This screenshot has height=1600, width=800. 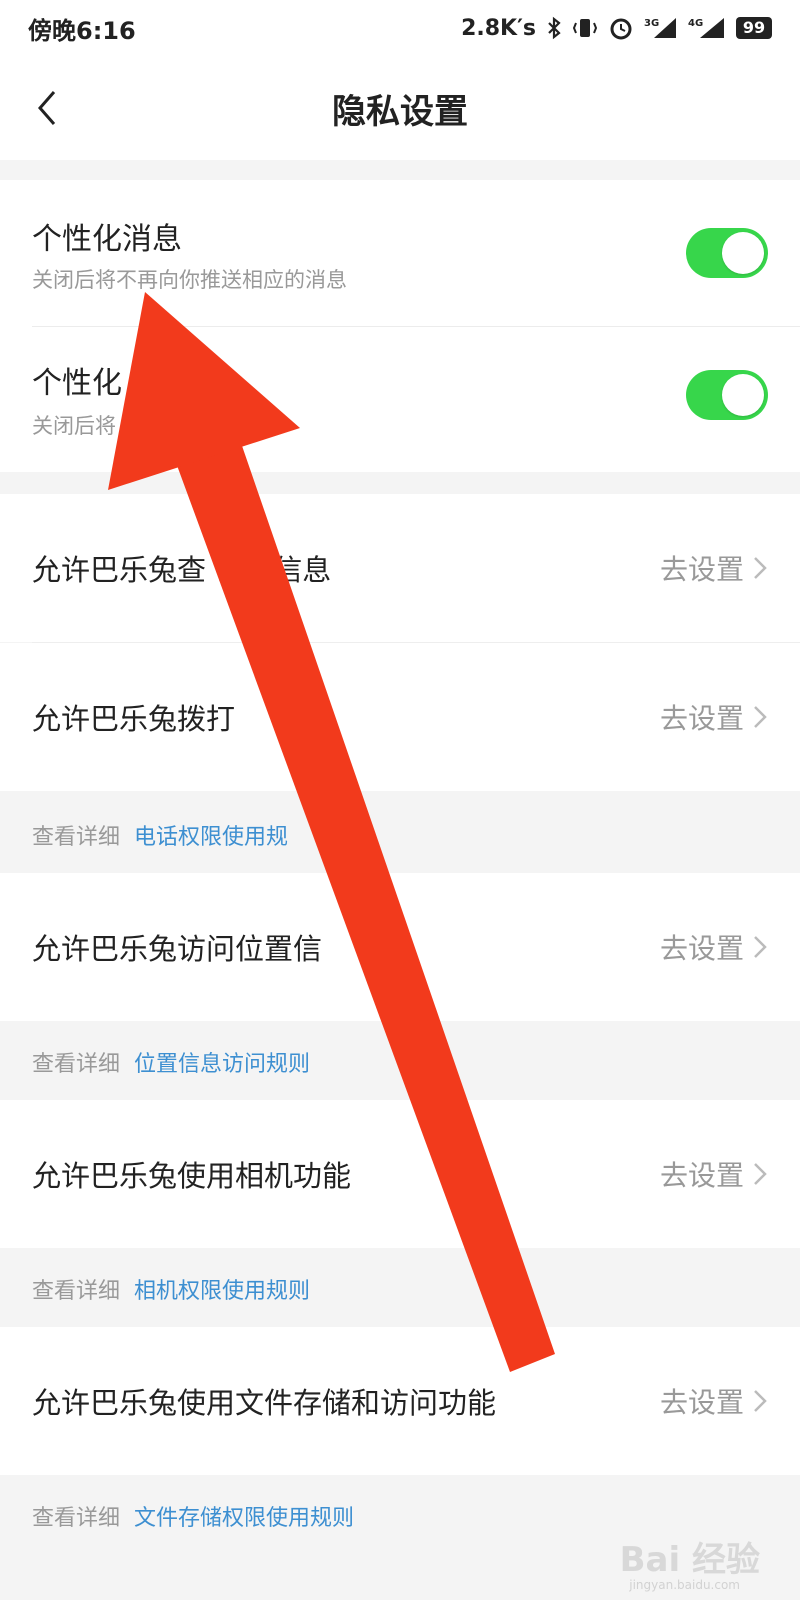 What do you see at coordinates (400, 835) in the screenshot?
I see `detail-row-phone: 查看详细 电话权限使用规` at bounding box center [400, 835].